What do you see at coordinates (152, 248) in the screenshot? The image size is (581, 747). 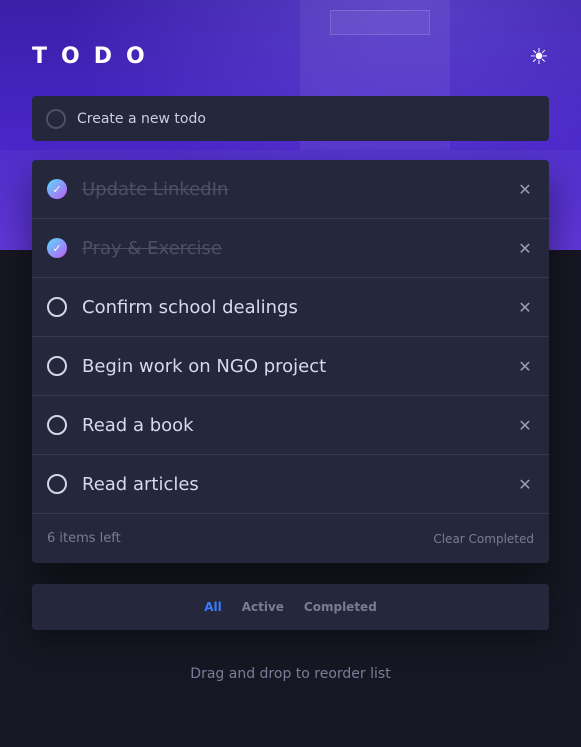 I see `todo-text: Pray & Exercise` at bounding box center [152, 248].